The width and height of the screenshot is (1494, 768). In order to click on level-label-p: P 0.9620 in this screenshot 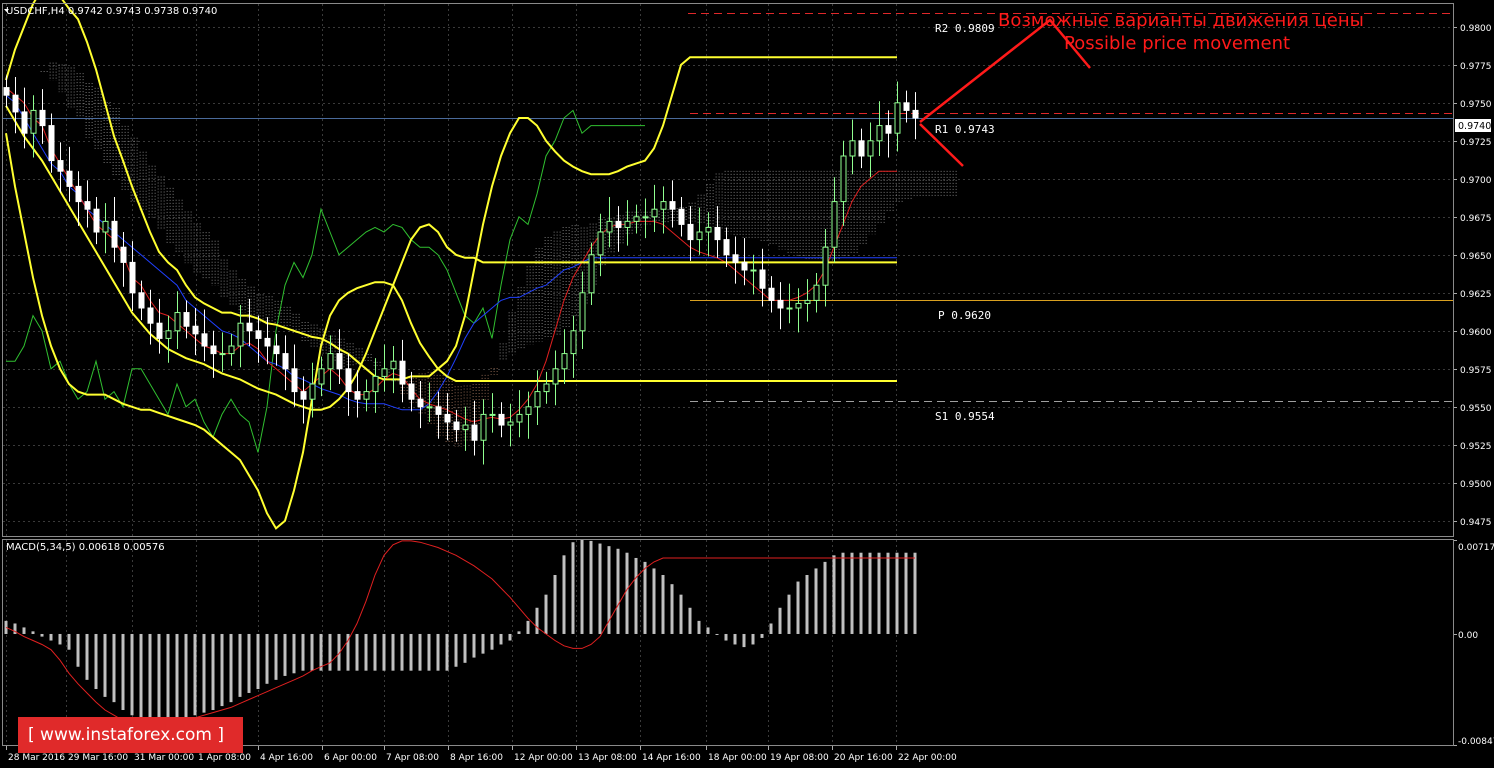, I will do `click(964, 315)`.